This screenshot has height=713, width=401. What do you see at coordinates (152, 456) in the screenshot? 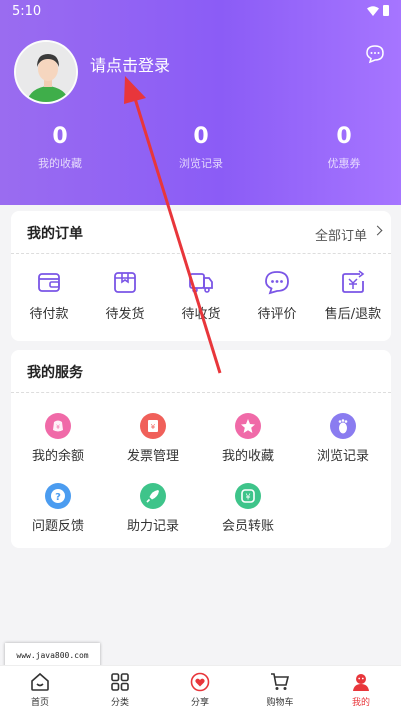
I see `service-label: 发票管理` at bounding box center [152, 456].